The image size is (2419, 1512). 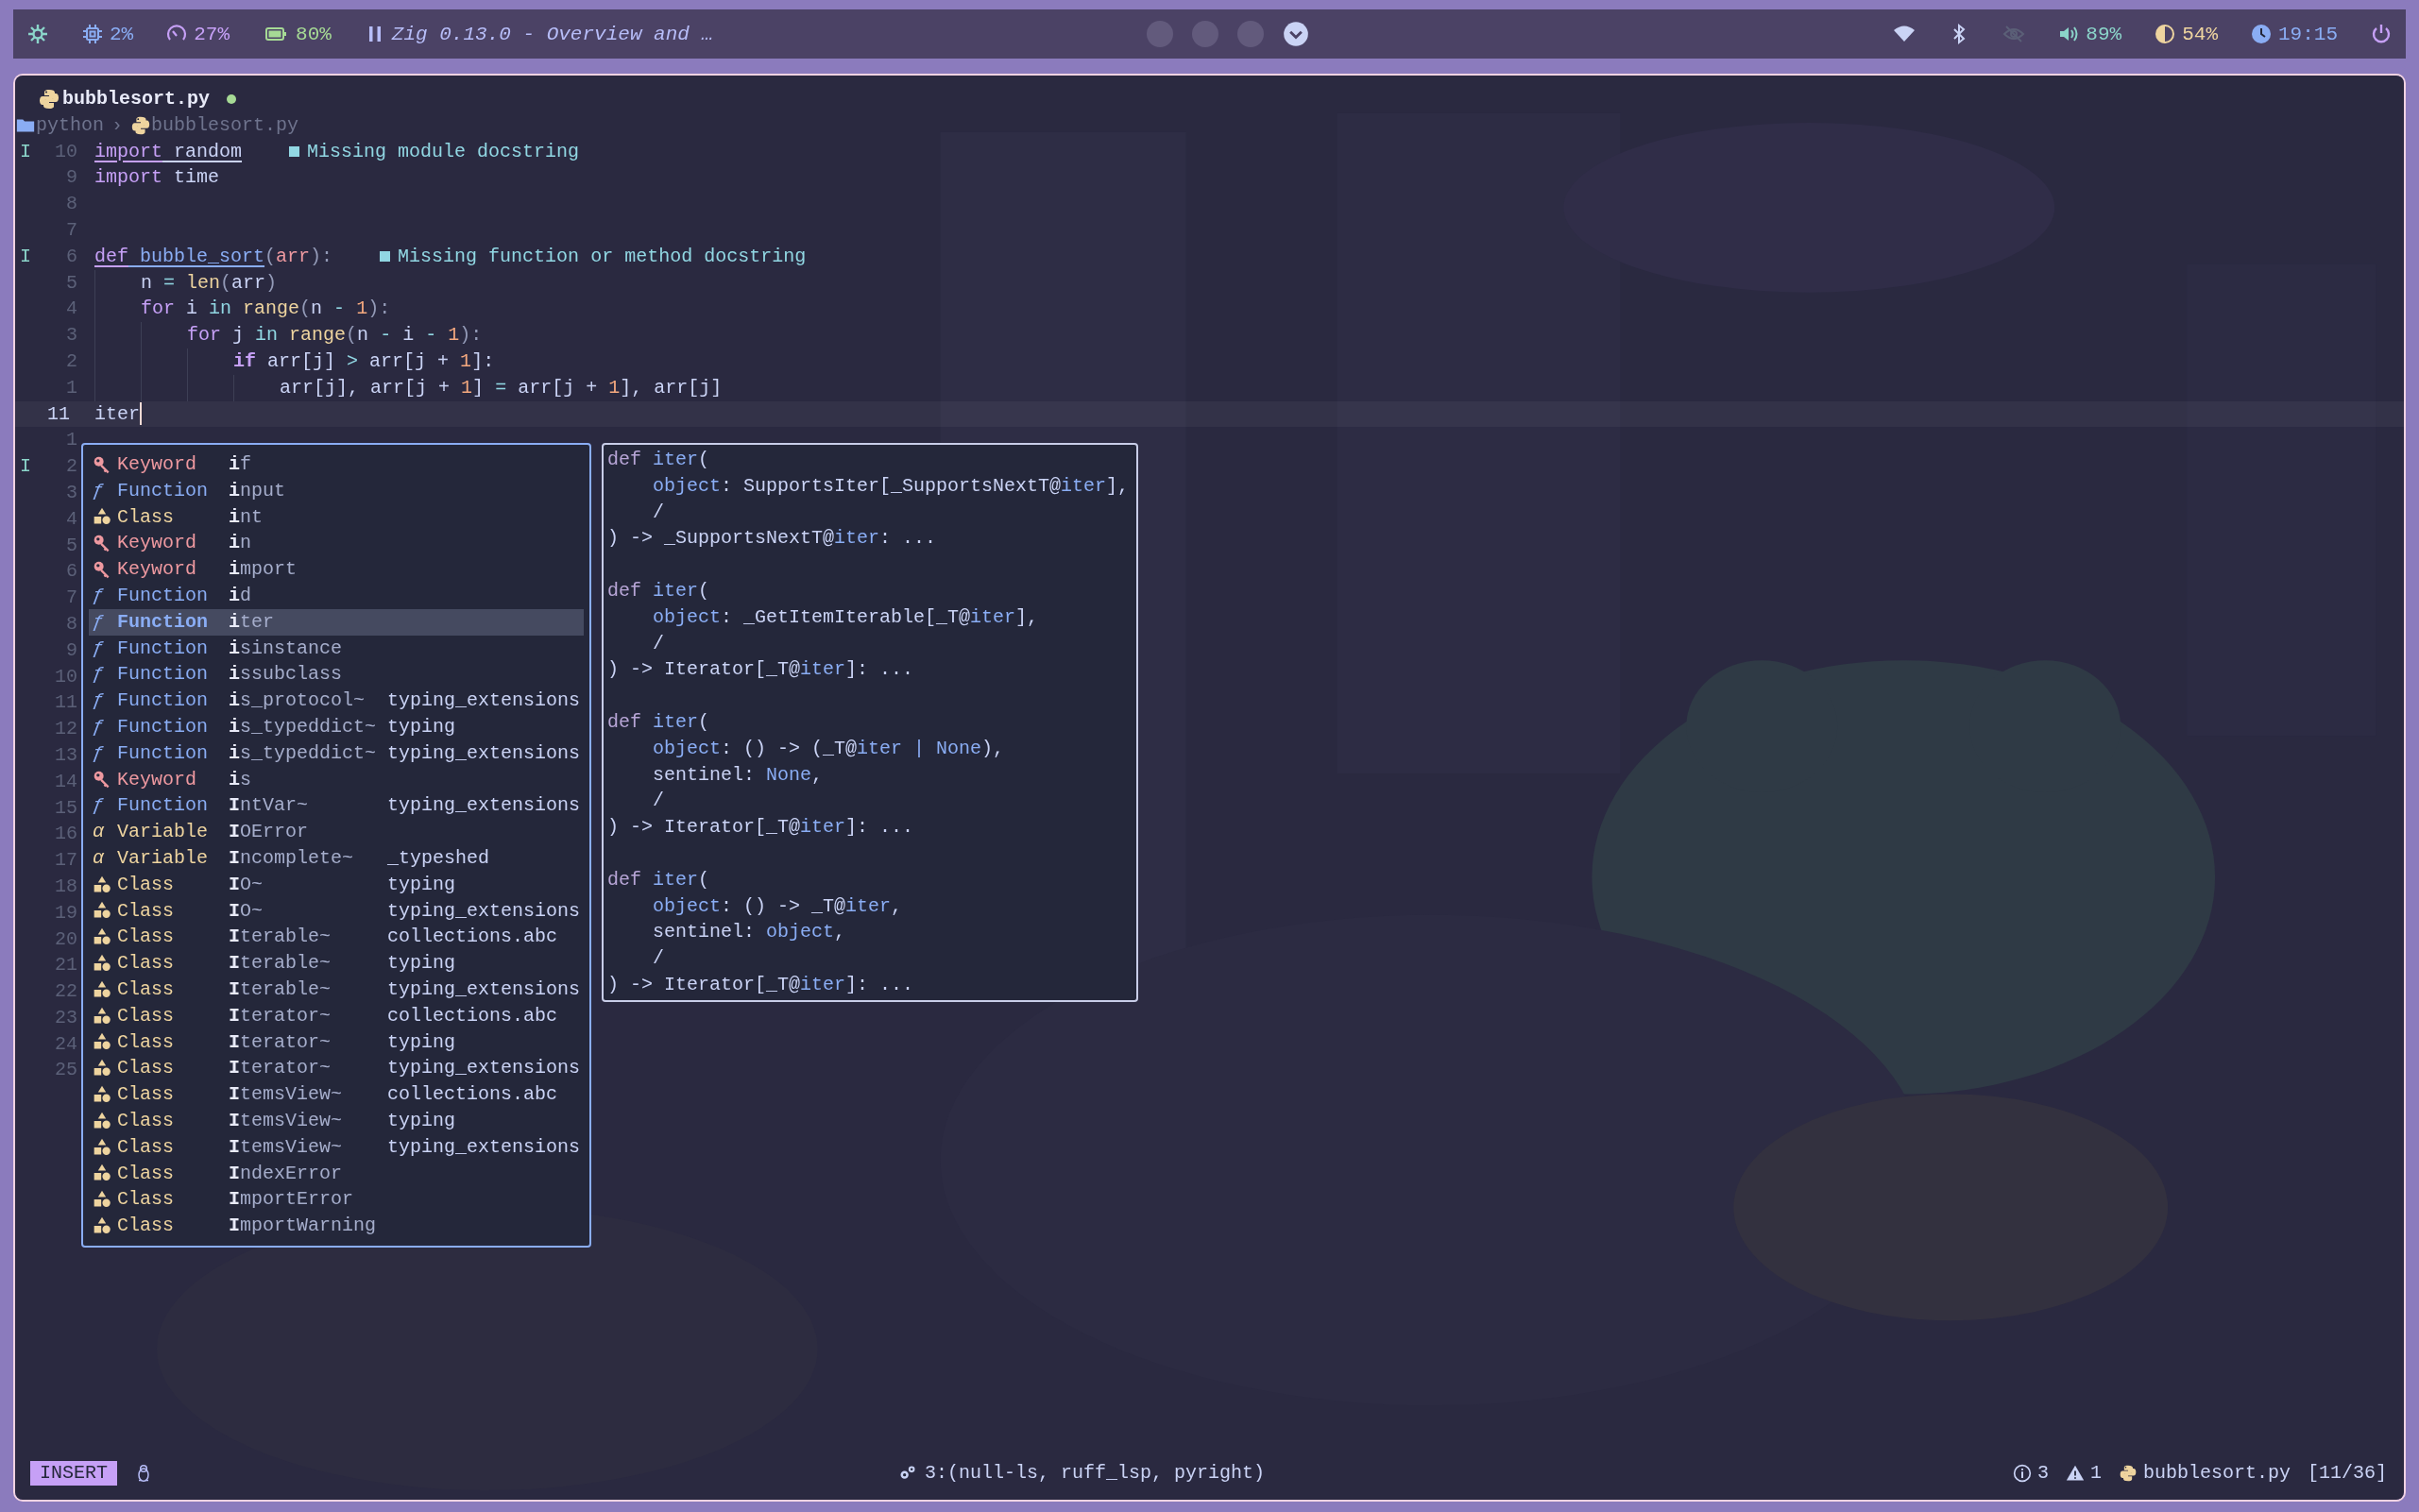 I want to click on line-number: 12, so click(x=66, y=729).